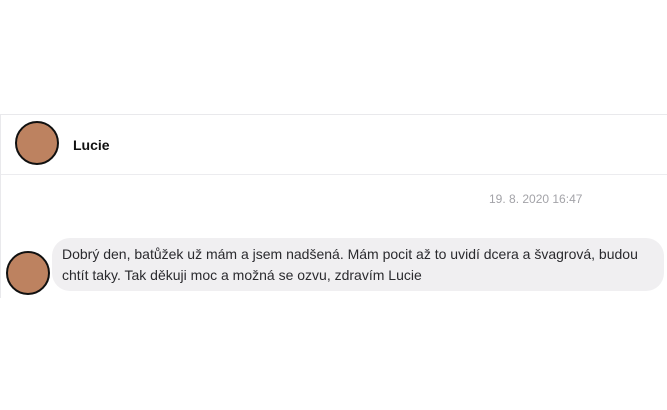  I want to click on chat-header: Lucie, so click(334, 145).